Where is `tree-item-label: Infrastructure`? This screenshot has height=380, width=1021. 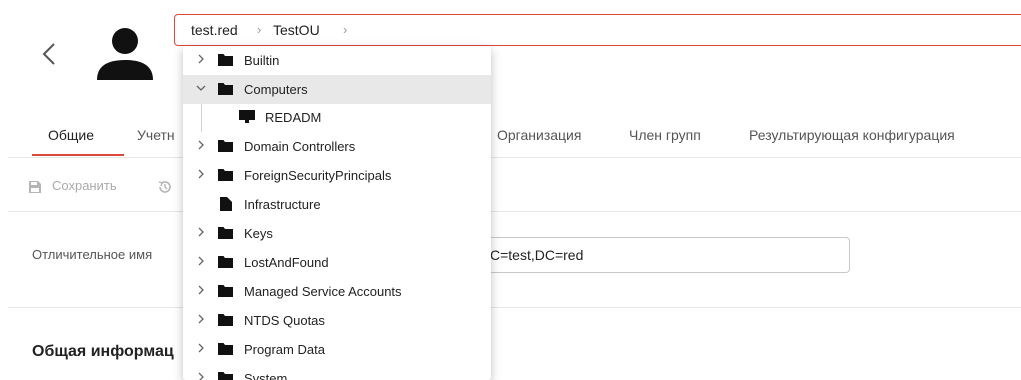
tree-item-label: Infrastructure is located at coordinates (282, 204).